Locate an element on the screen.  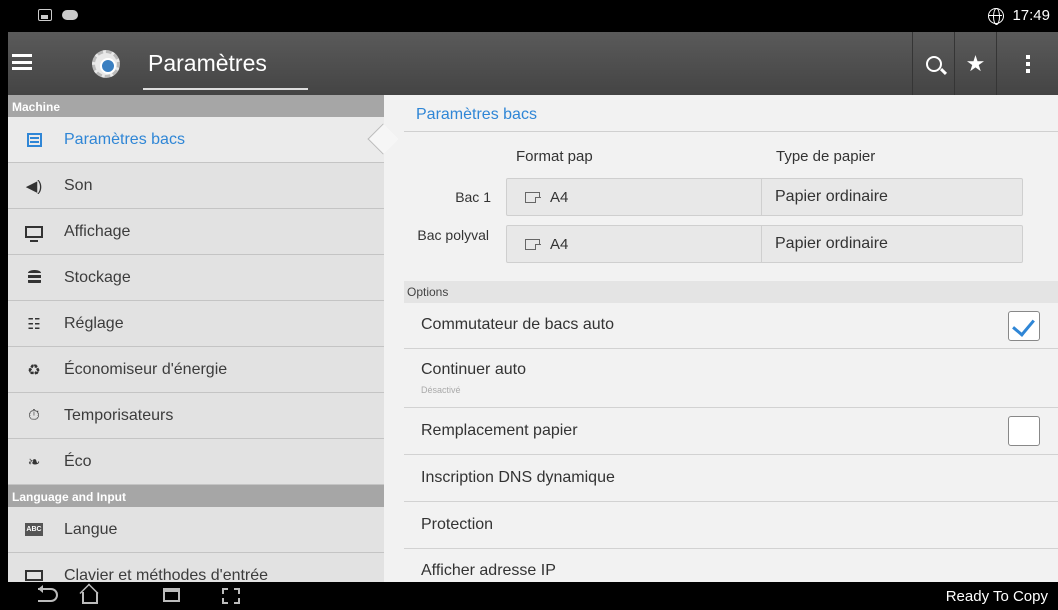
title-underline is located at coordinates (225, 89).